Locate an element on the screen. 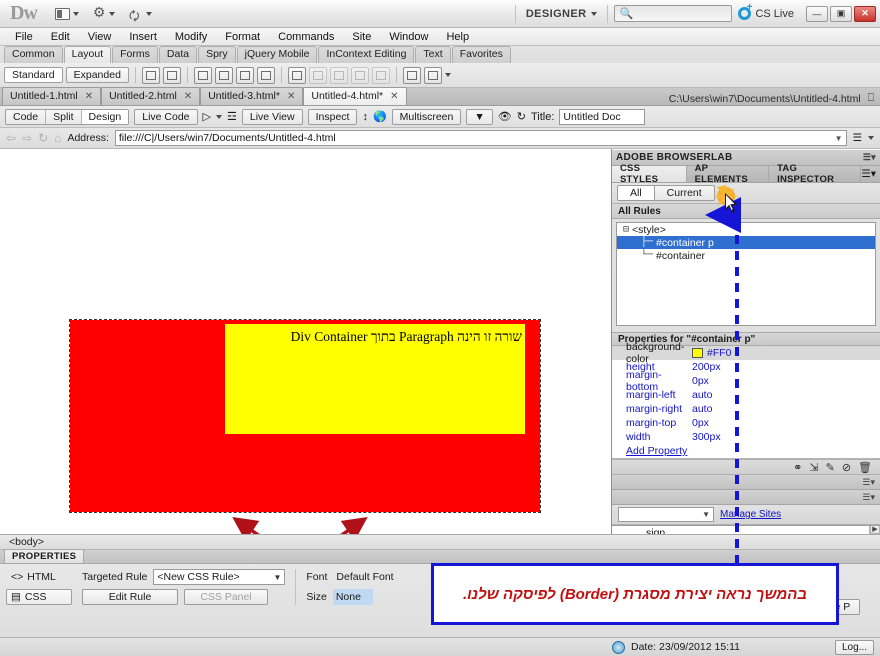 The width and height of the screenshot is (880, 656). blue-pointer-line is located at coordinates (723, 388).